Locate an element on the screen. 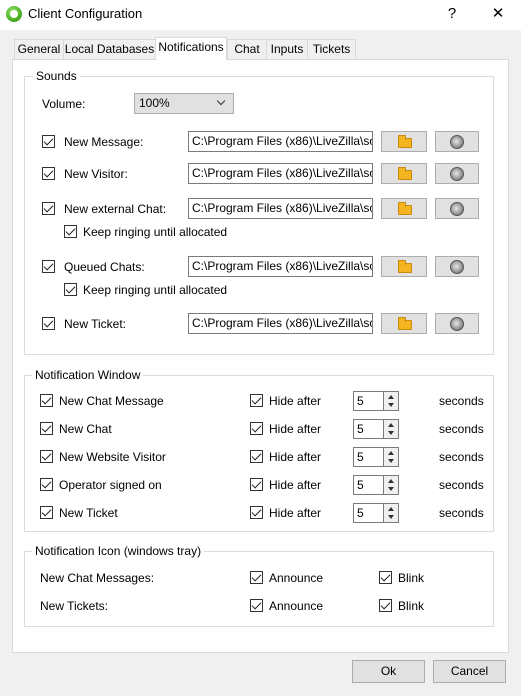  new-visitor-checkbox is located at coordinates (48, 173).